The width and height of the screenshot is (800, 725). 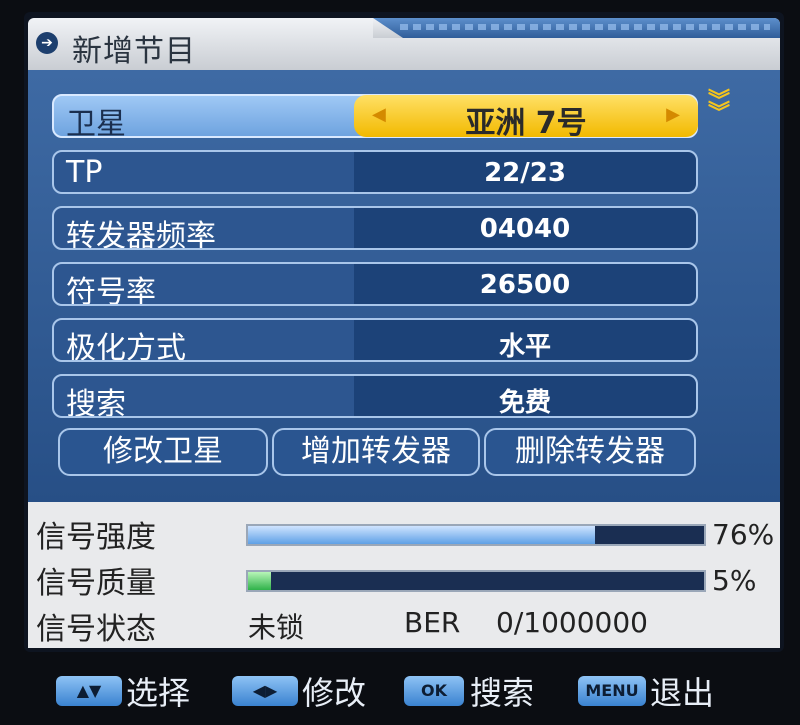 I want to click on select-hint: 选择, so click(x=158, y=693).